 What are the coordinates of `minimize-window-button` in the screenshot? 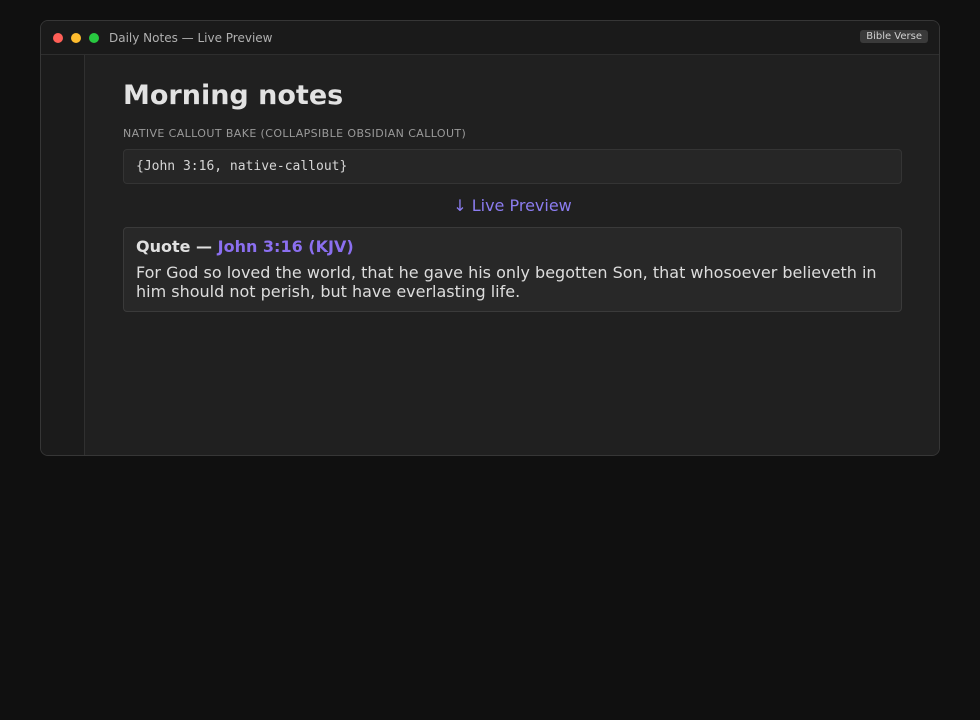 It's located at (76, 37).